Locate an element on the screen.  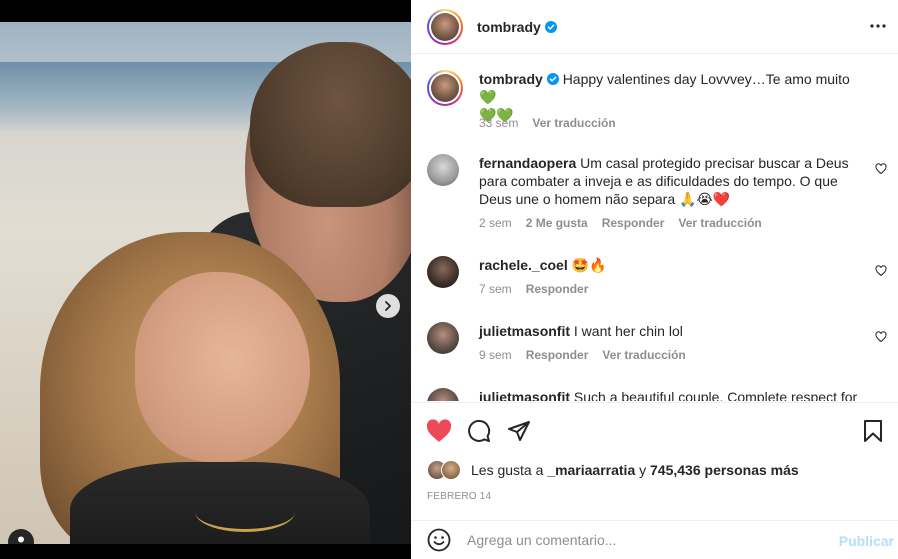
comment-time: 2 sem is located at coordinates (495, 223).